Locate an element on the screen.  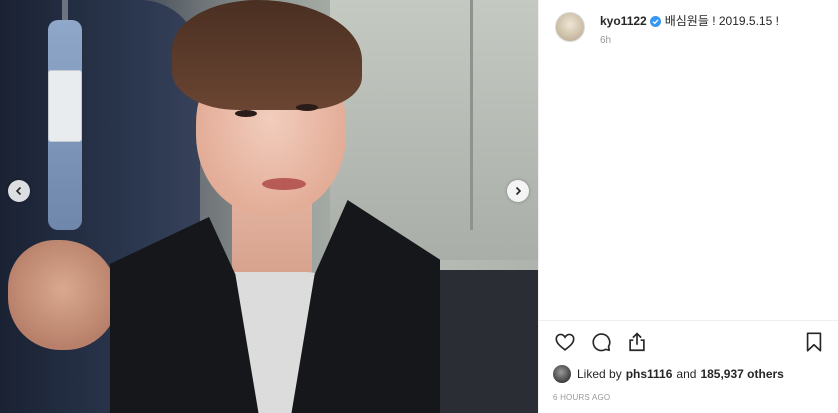
likes-connector: and is located at coordinates (686, 374).